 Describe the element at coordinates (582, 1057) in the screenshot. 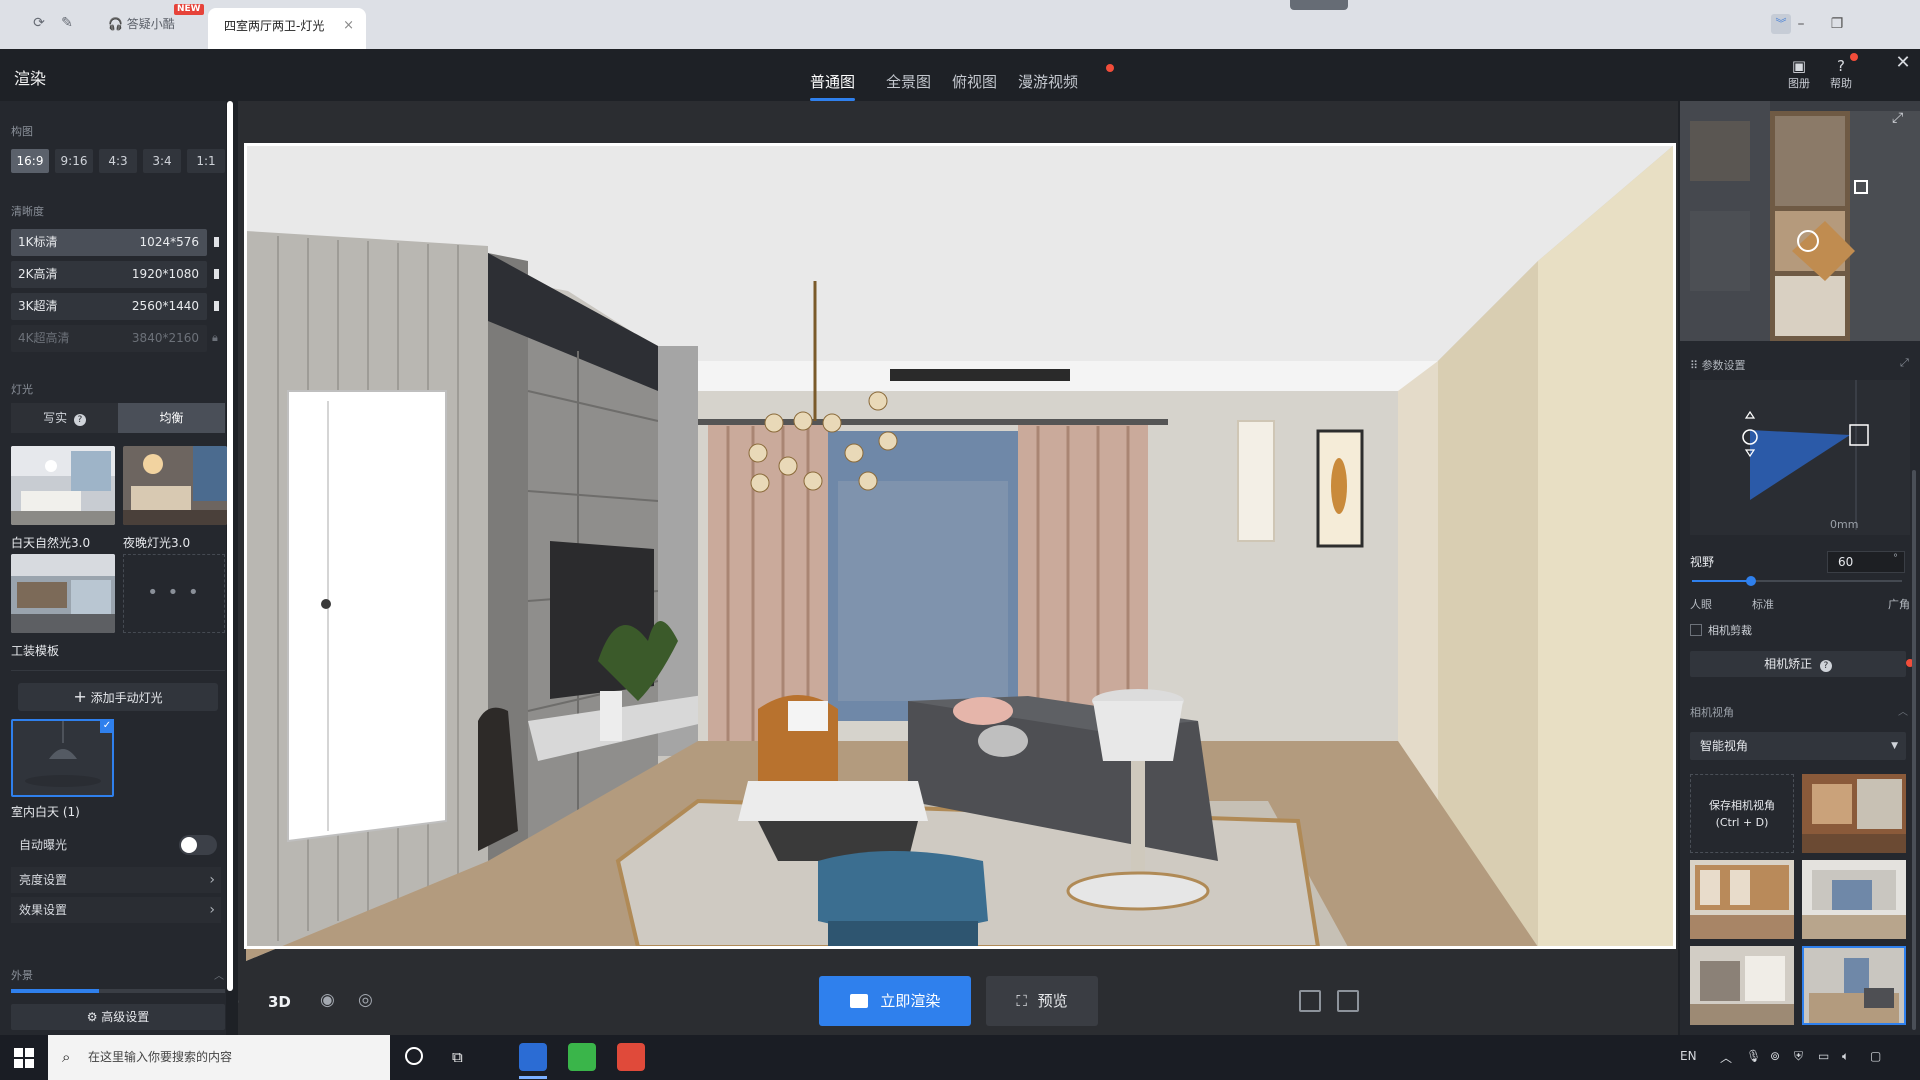

I see `app-green-icon` at that location.